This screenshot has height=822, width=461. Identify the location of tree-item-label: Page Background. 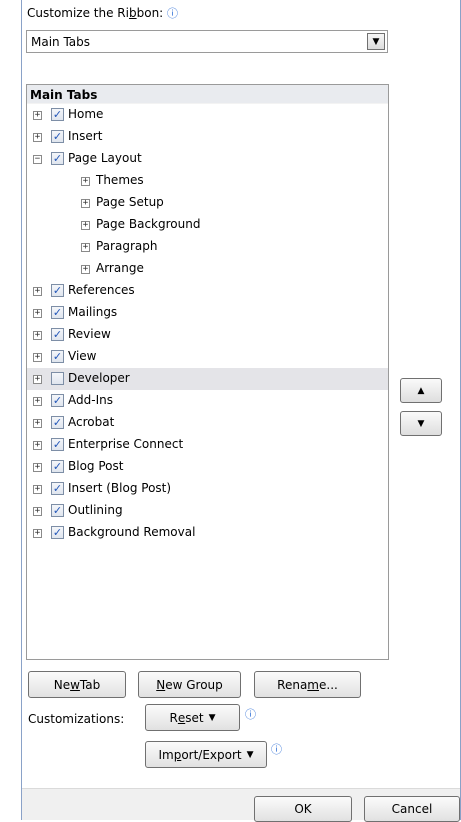
(148, 224).